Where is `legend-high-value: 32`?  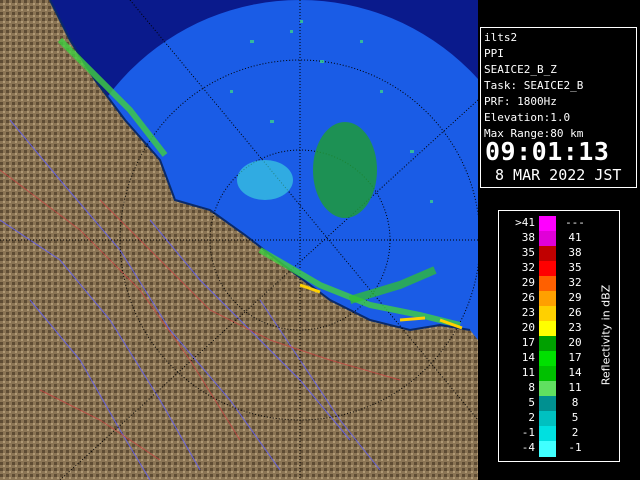 legend-high-value: 32 is located at coordinates (575, 282).